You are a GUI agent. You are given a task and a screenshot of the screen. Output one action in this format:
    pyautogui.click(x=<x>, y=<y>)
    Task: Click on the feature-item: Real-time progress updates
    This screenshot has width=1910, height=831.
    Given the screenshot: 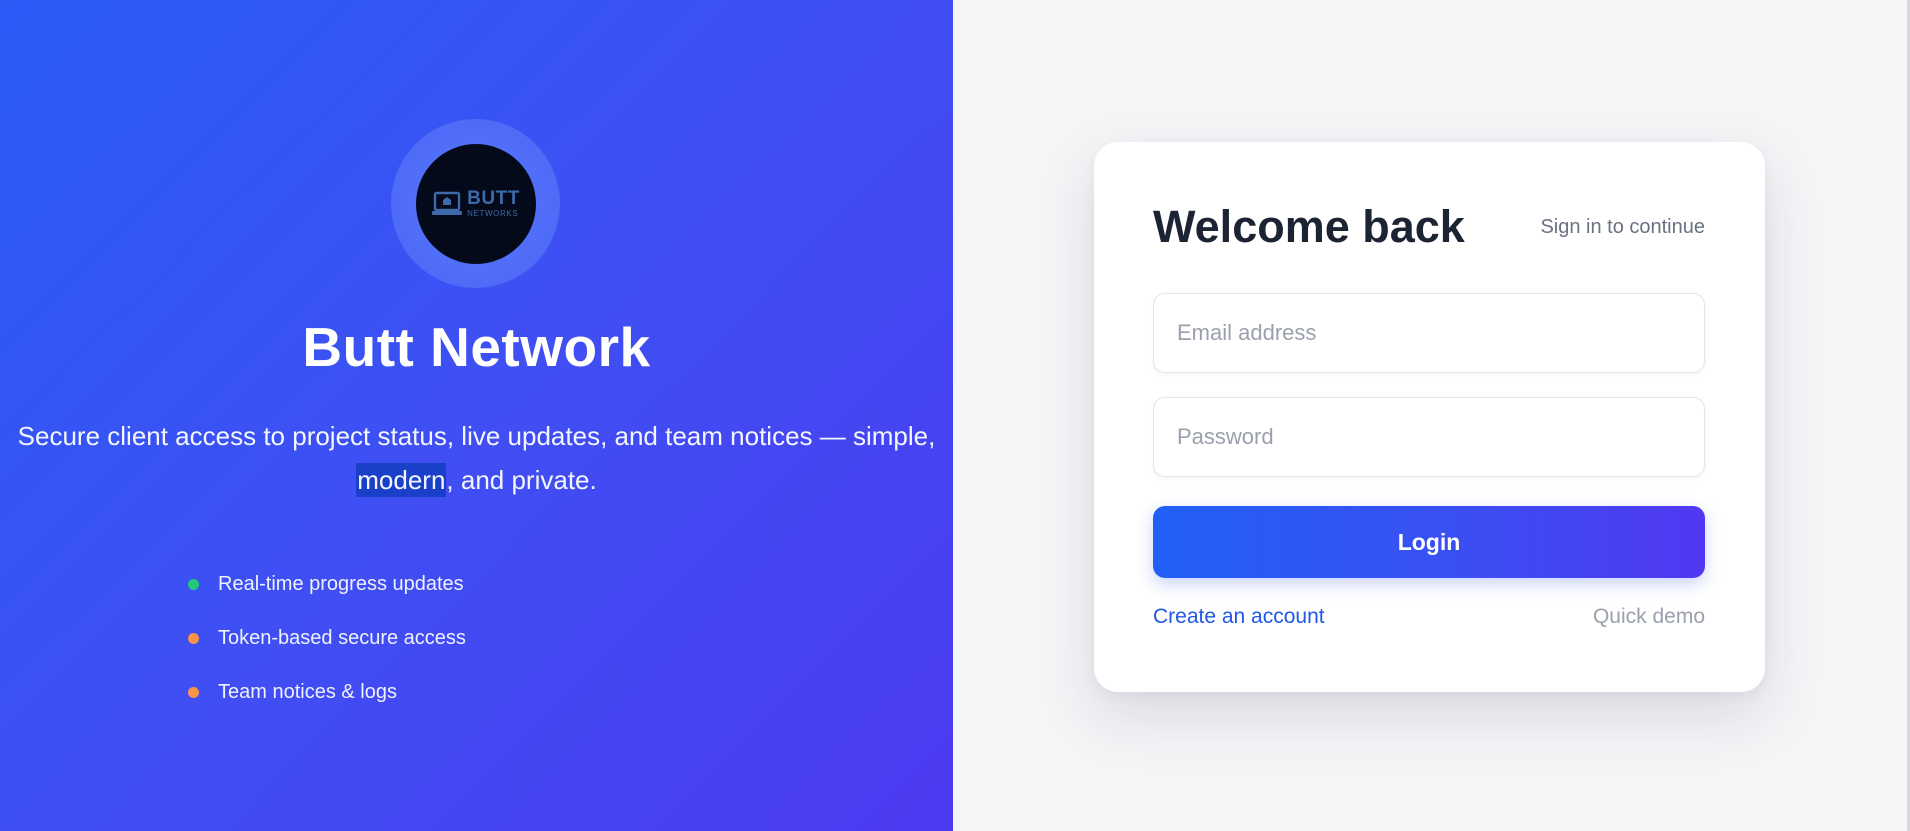 What is the action you would take?
    pyautogui.click(x=325, y=584)
    